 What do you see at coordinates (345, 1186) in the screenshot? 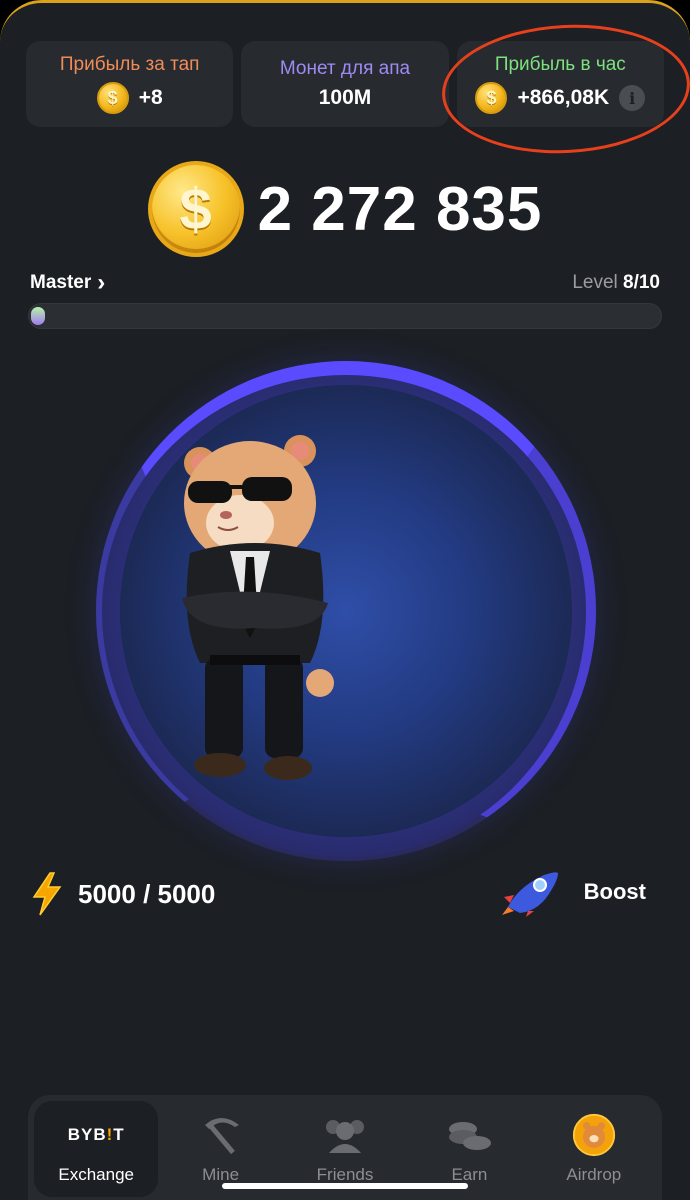
I see `home-indicator` at bounding box center [345, 1186].